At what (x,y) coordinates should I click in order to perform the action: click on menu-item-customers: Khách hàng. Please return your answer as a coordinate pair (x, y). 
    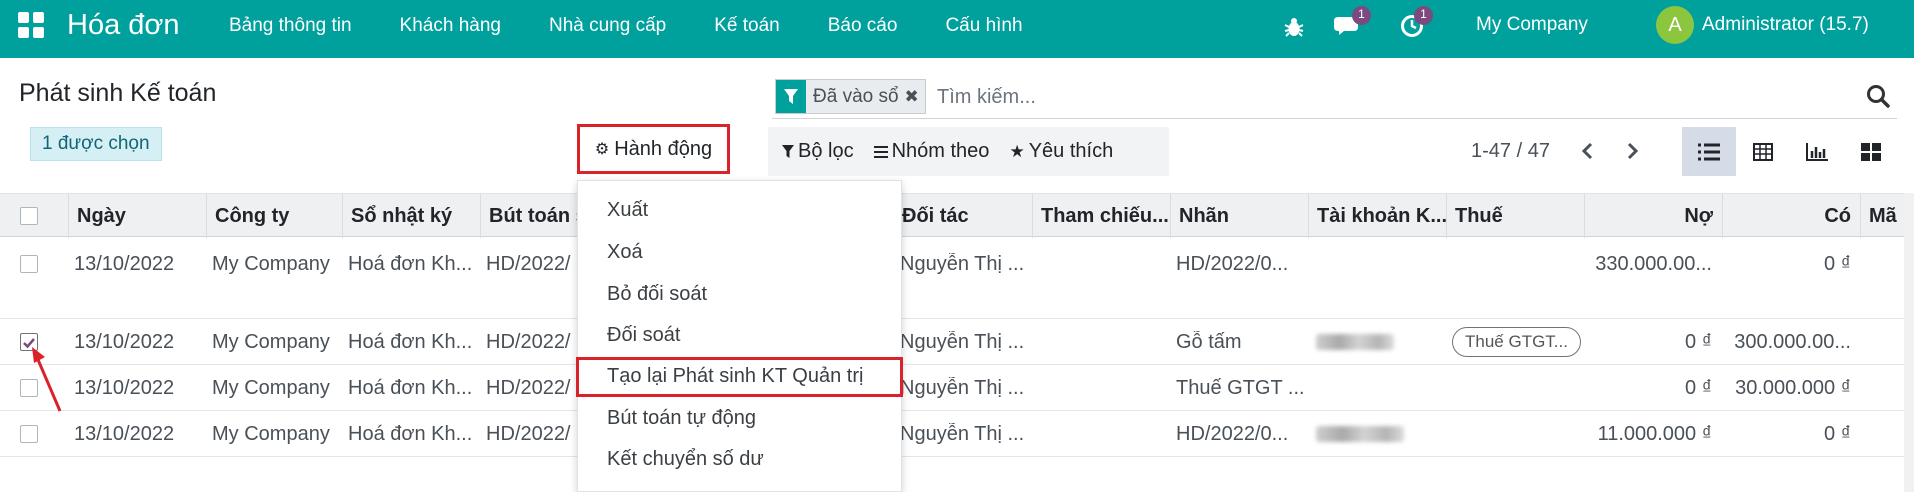
    Looking at the image, I should click on (450, 26).